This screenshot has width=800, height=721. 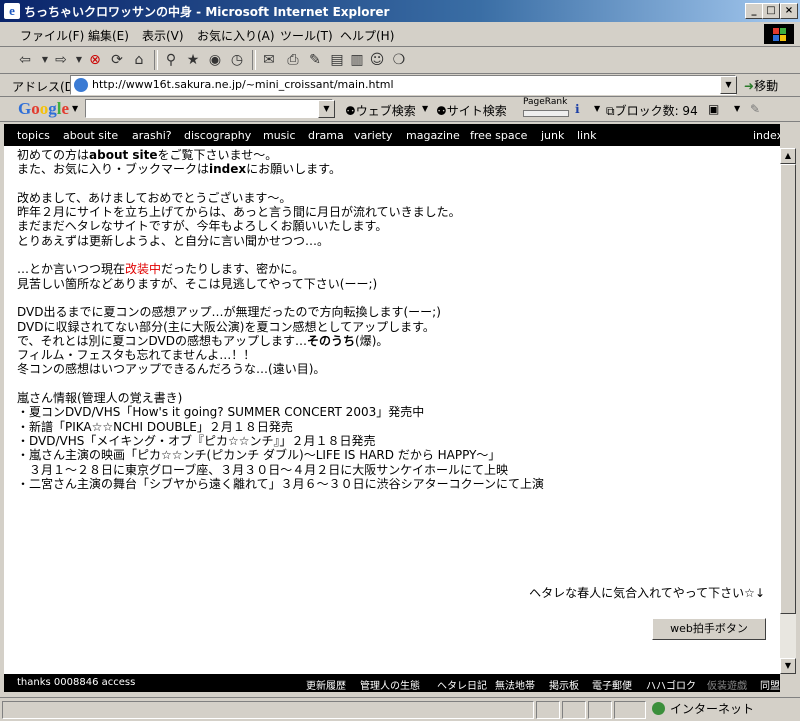 What do you see at coordinates (171, 60) in the screenshot?
I see `search-icon: ⚲` at bounding box center [171, 60].